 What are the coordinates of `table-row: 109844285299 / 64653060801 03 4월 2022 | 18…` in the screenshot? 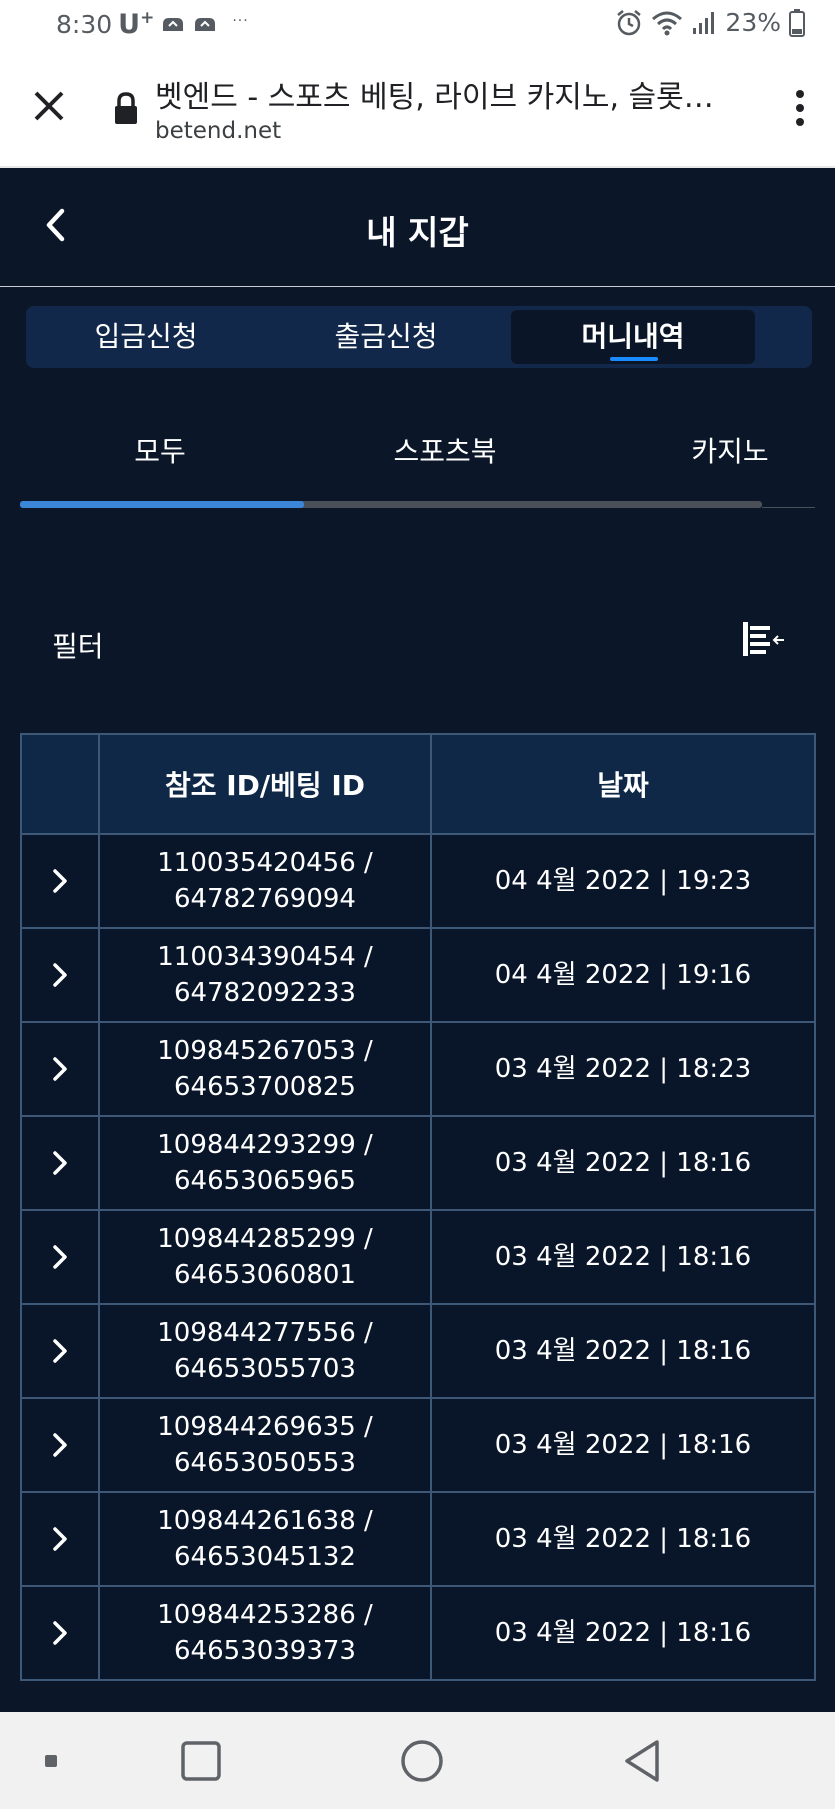 It's located at (418, 1257).